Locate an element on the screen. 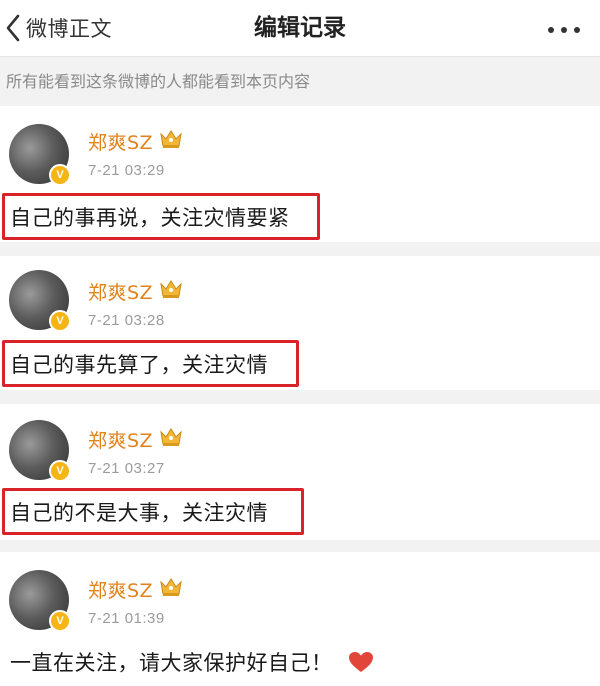 This screenshot has width=600, height=686. heart-icon is located at coordinates (361, 664).